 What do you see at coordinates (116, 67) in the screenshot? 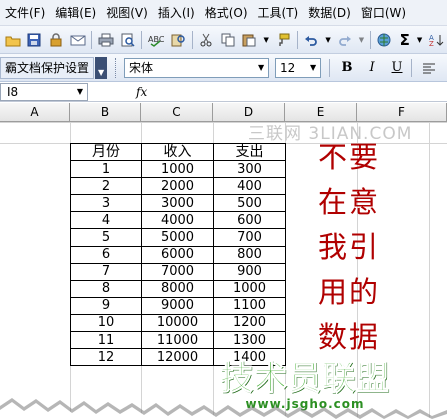
I see `toolbar-grip` at bounding box center [116, 67].